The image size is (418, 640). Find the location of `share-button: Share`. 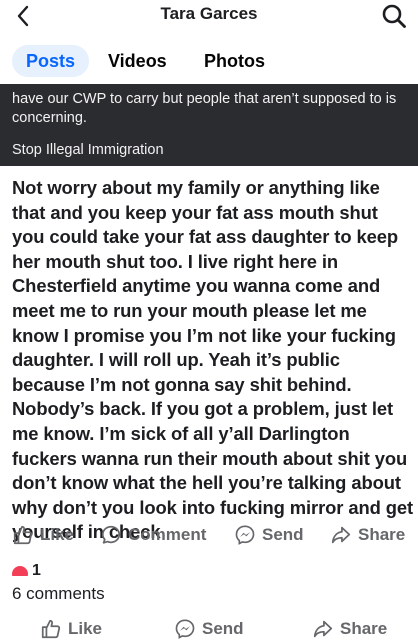

share-button: Share is located at coordinates (367, 535).